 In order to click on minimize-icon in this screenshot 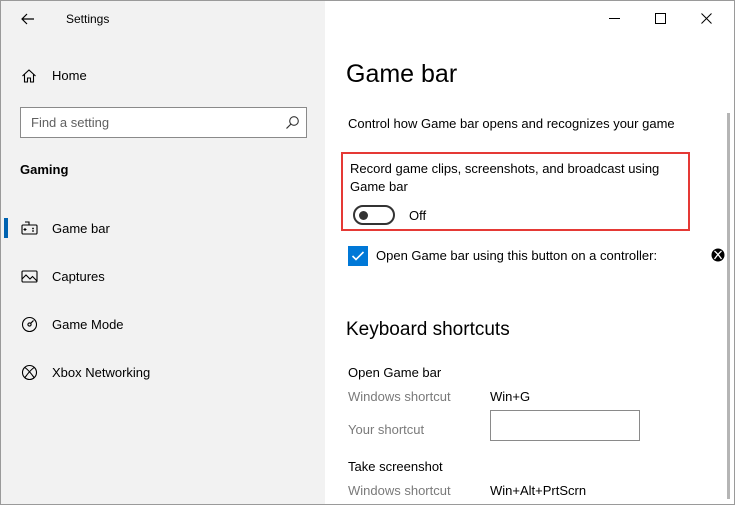, I will do `click(614, 18)`.